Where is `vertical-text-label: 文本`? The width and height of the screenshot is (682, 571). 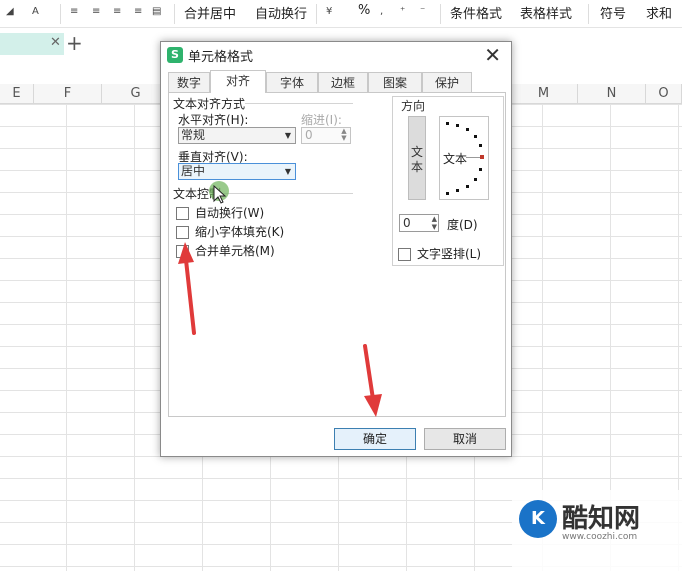 vertical-text-label: 文本 is located at coordinates (416, 159).